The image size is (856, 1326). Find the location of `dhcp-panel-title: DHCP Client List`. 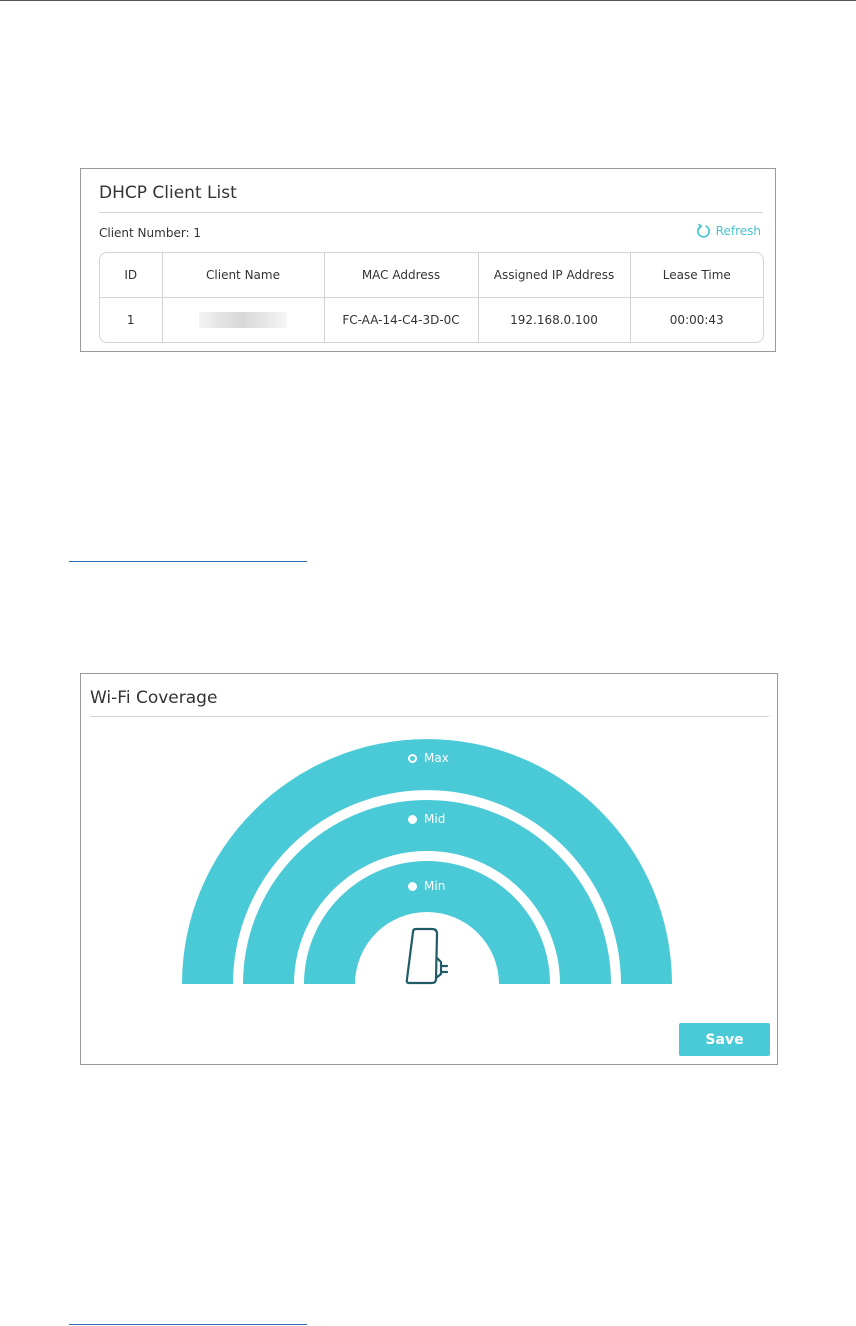

dhcp-panel-title: DHCP Client List is located at coordinates (168, 193).